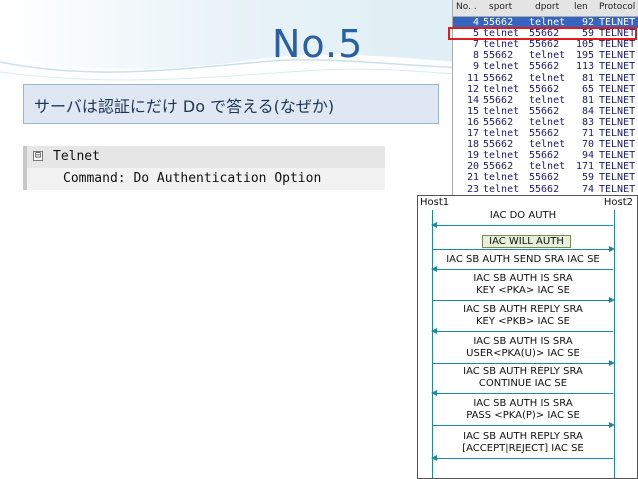 The image size is (638, 479). What do you see at coordinates (547, 7) in the screenshot?
I see `col-header-dport: dport` at bounding box center [547, 7].